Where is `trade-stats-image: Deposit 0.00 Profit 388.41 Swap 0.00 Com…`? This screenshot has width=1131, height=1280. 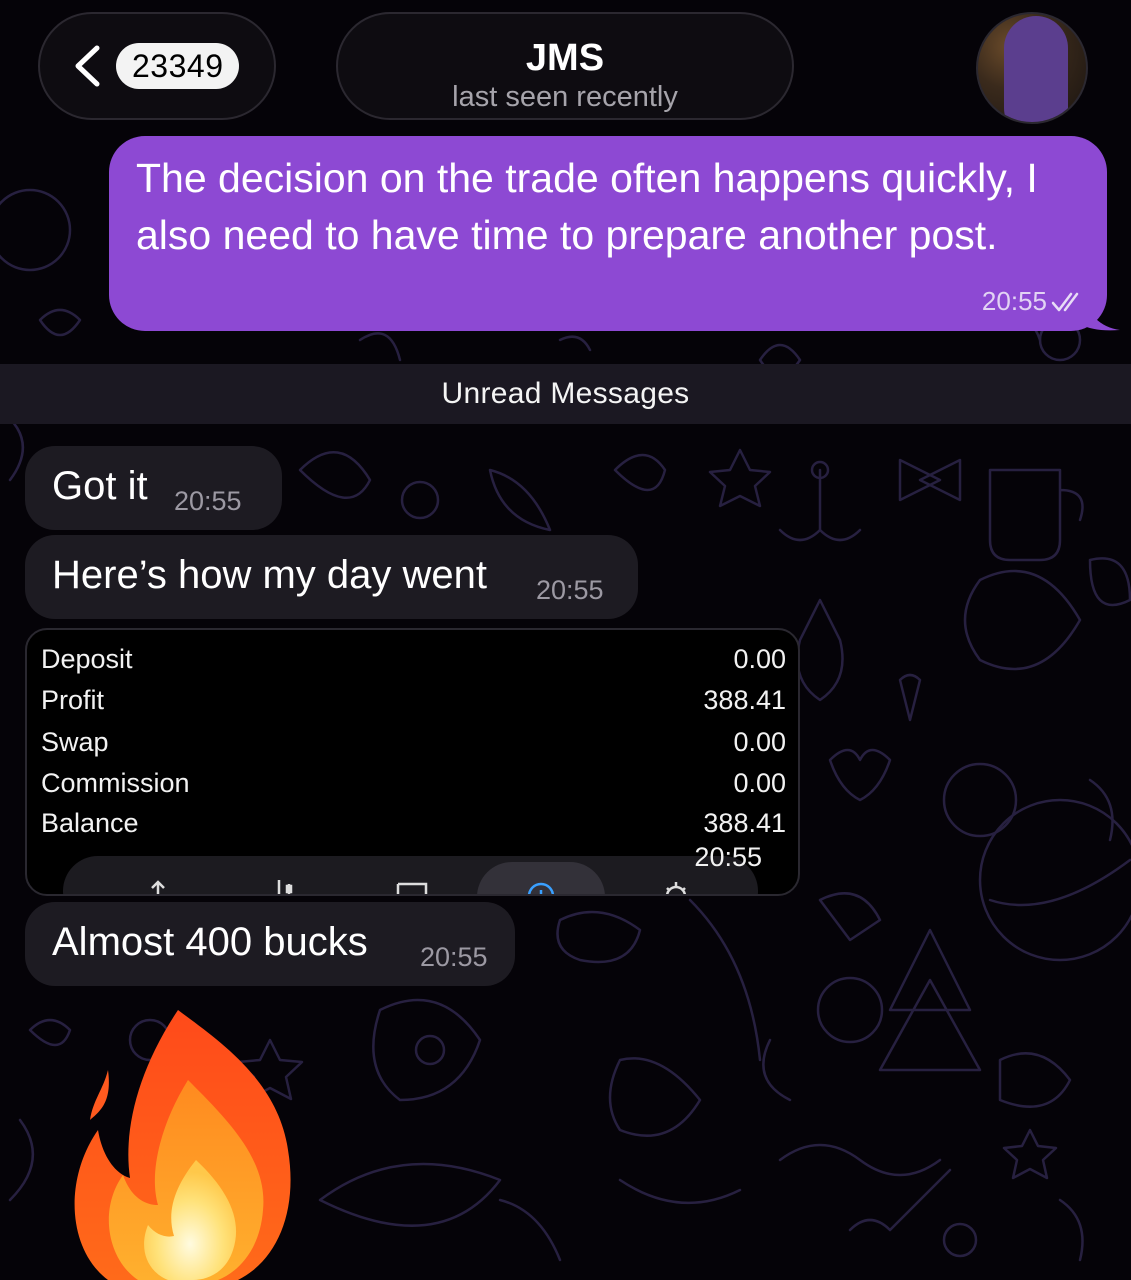 trade-stats-image: Deposit 0.00 Profit 388.41 Swap 0.00 Com… is located at coordinates (412, 762).